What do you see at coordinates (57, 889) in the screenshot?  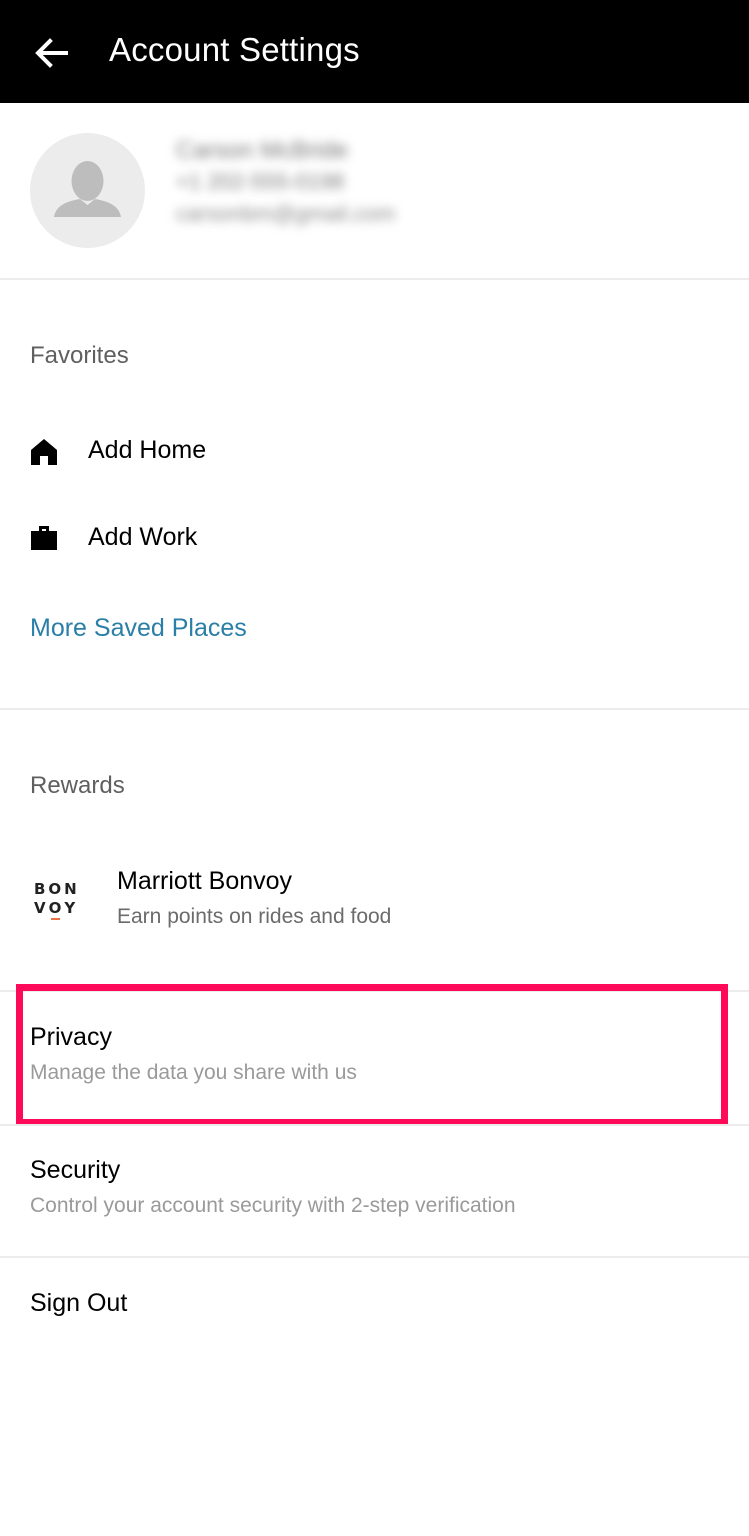 I see `bonvoy-logo-line-1: BON` at bounding box center [57, 889].